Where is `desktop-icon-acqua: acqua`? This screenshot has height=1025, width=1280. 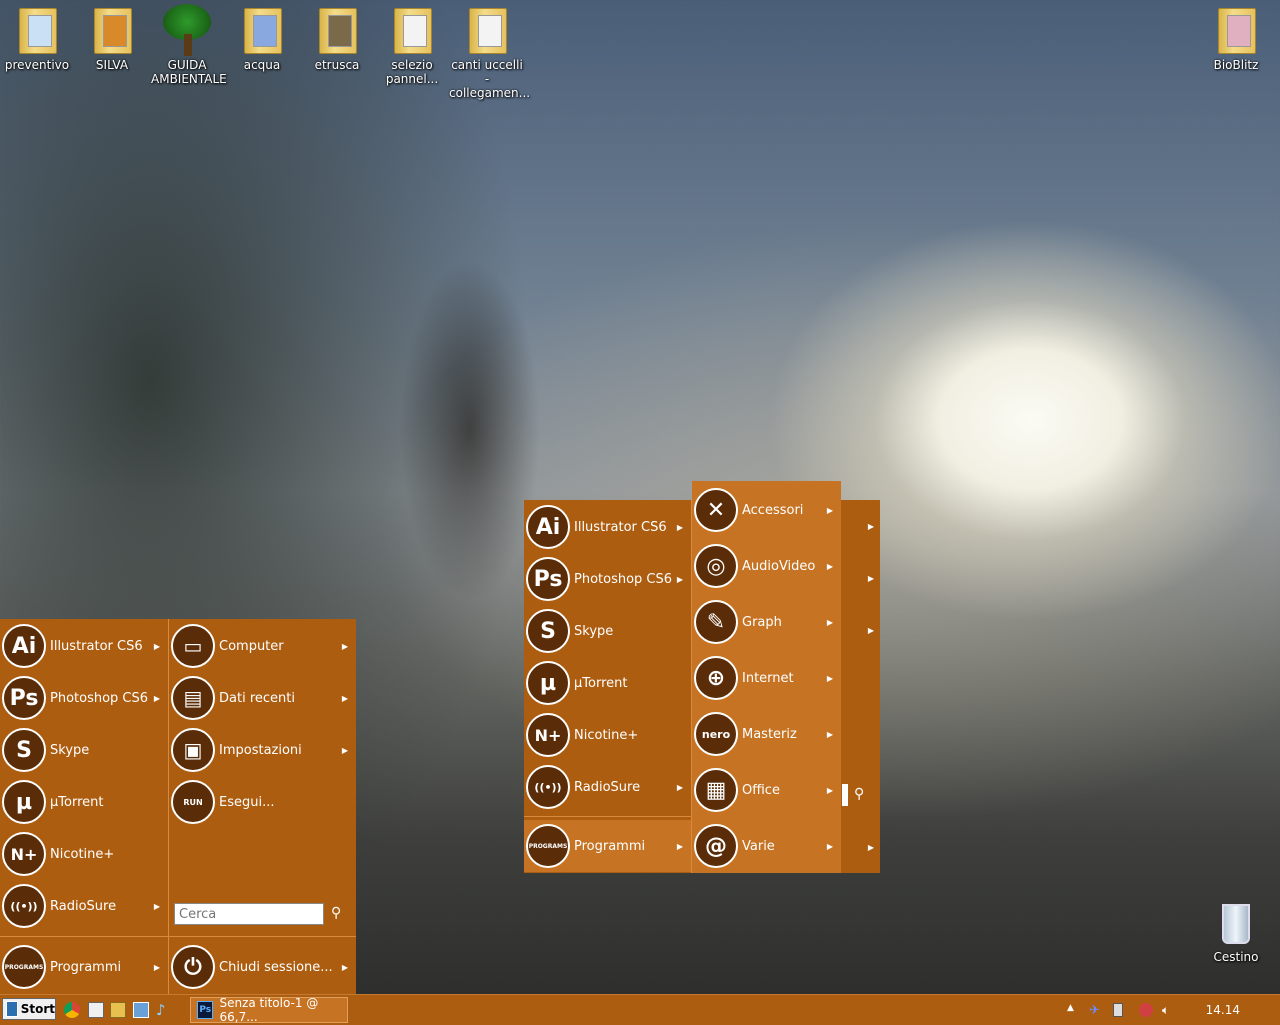 desktop-icon-acqua: acqua is located at coordinates (262, 38).